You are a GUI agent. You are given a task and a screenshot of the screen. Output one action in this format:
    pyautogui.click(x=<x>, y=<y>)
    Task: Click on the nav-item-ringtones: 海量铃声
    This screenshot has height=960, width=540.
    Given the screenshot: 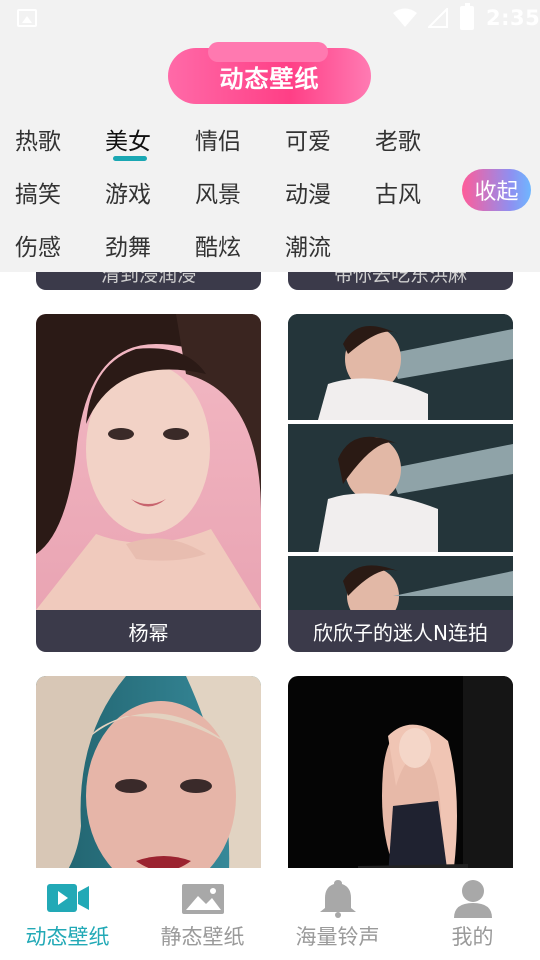 What is the action you would take?
    pyautogui.click(x=337, y=914)
    